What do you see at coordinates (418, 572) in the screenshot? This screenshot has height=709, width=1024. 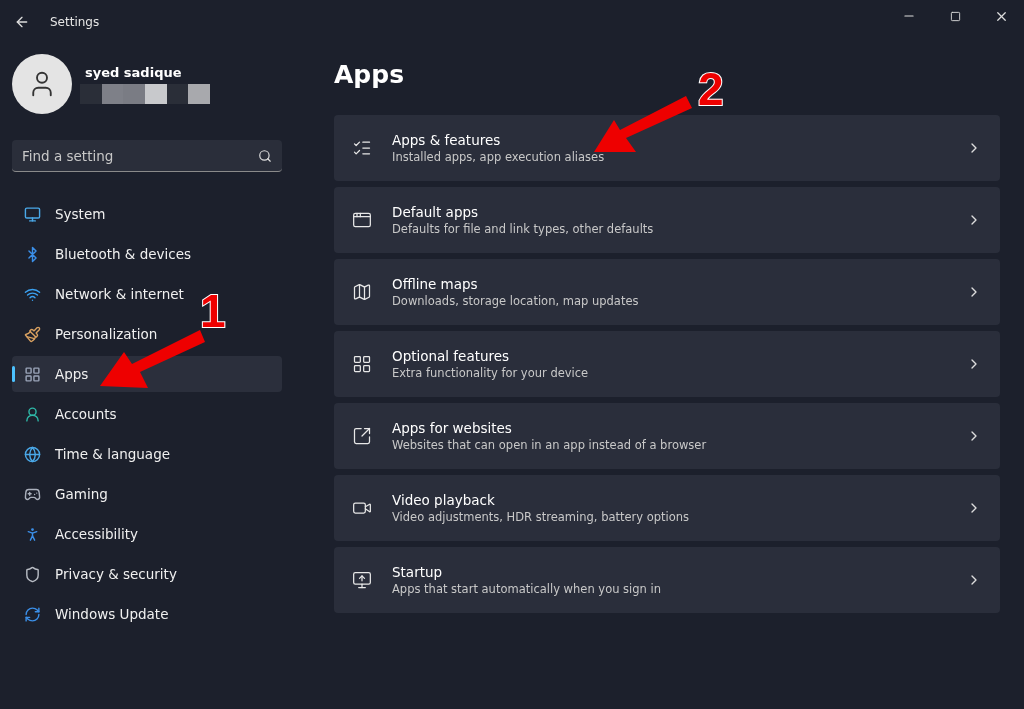 I see `card-title: Startup` at bounding box center [418, 572].